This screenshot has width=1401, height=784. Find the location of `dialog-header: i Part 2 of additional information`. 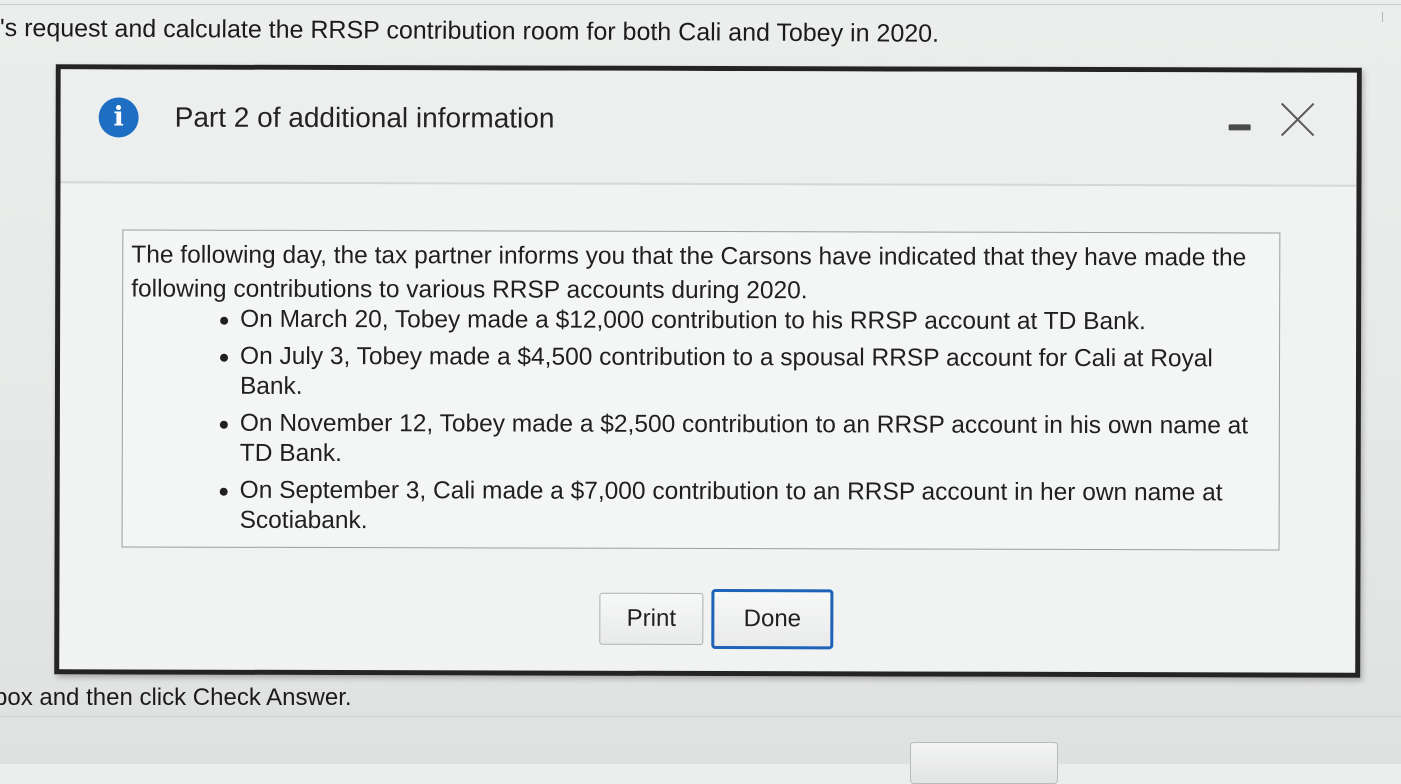

dialog-header: i Part 2 of additional information is located at coordinates (708, 128).